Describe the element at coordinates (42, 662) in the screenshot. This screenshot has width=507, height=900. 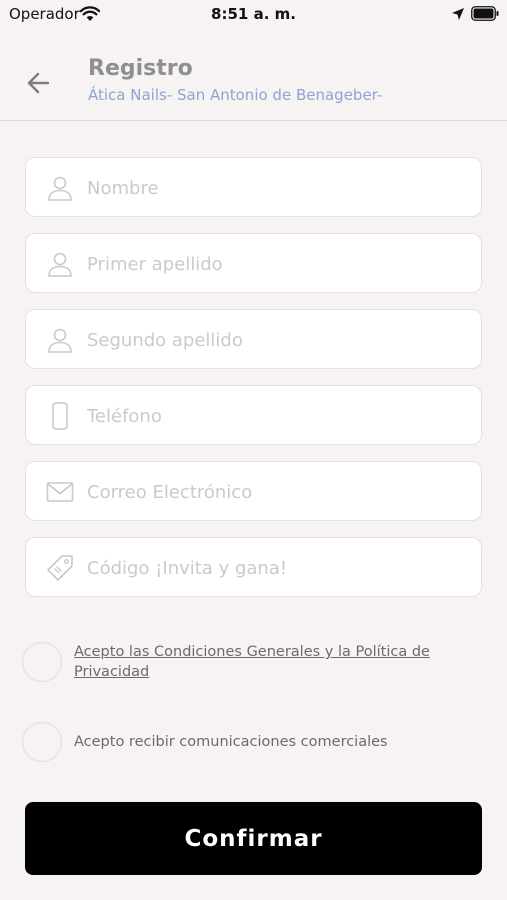
I see `terms-checkbox` at that location.